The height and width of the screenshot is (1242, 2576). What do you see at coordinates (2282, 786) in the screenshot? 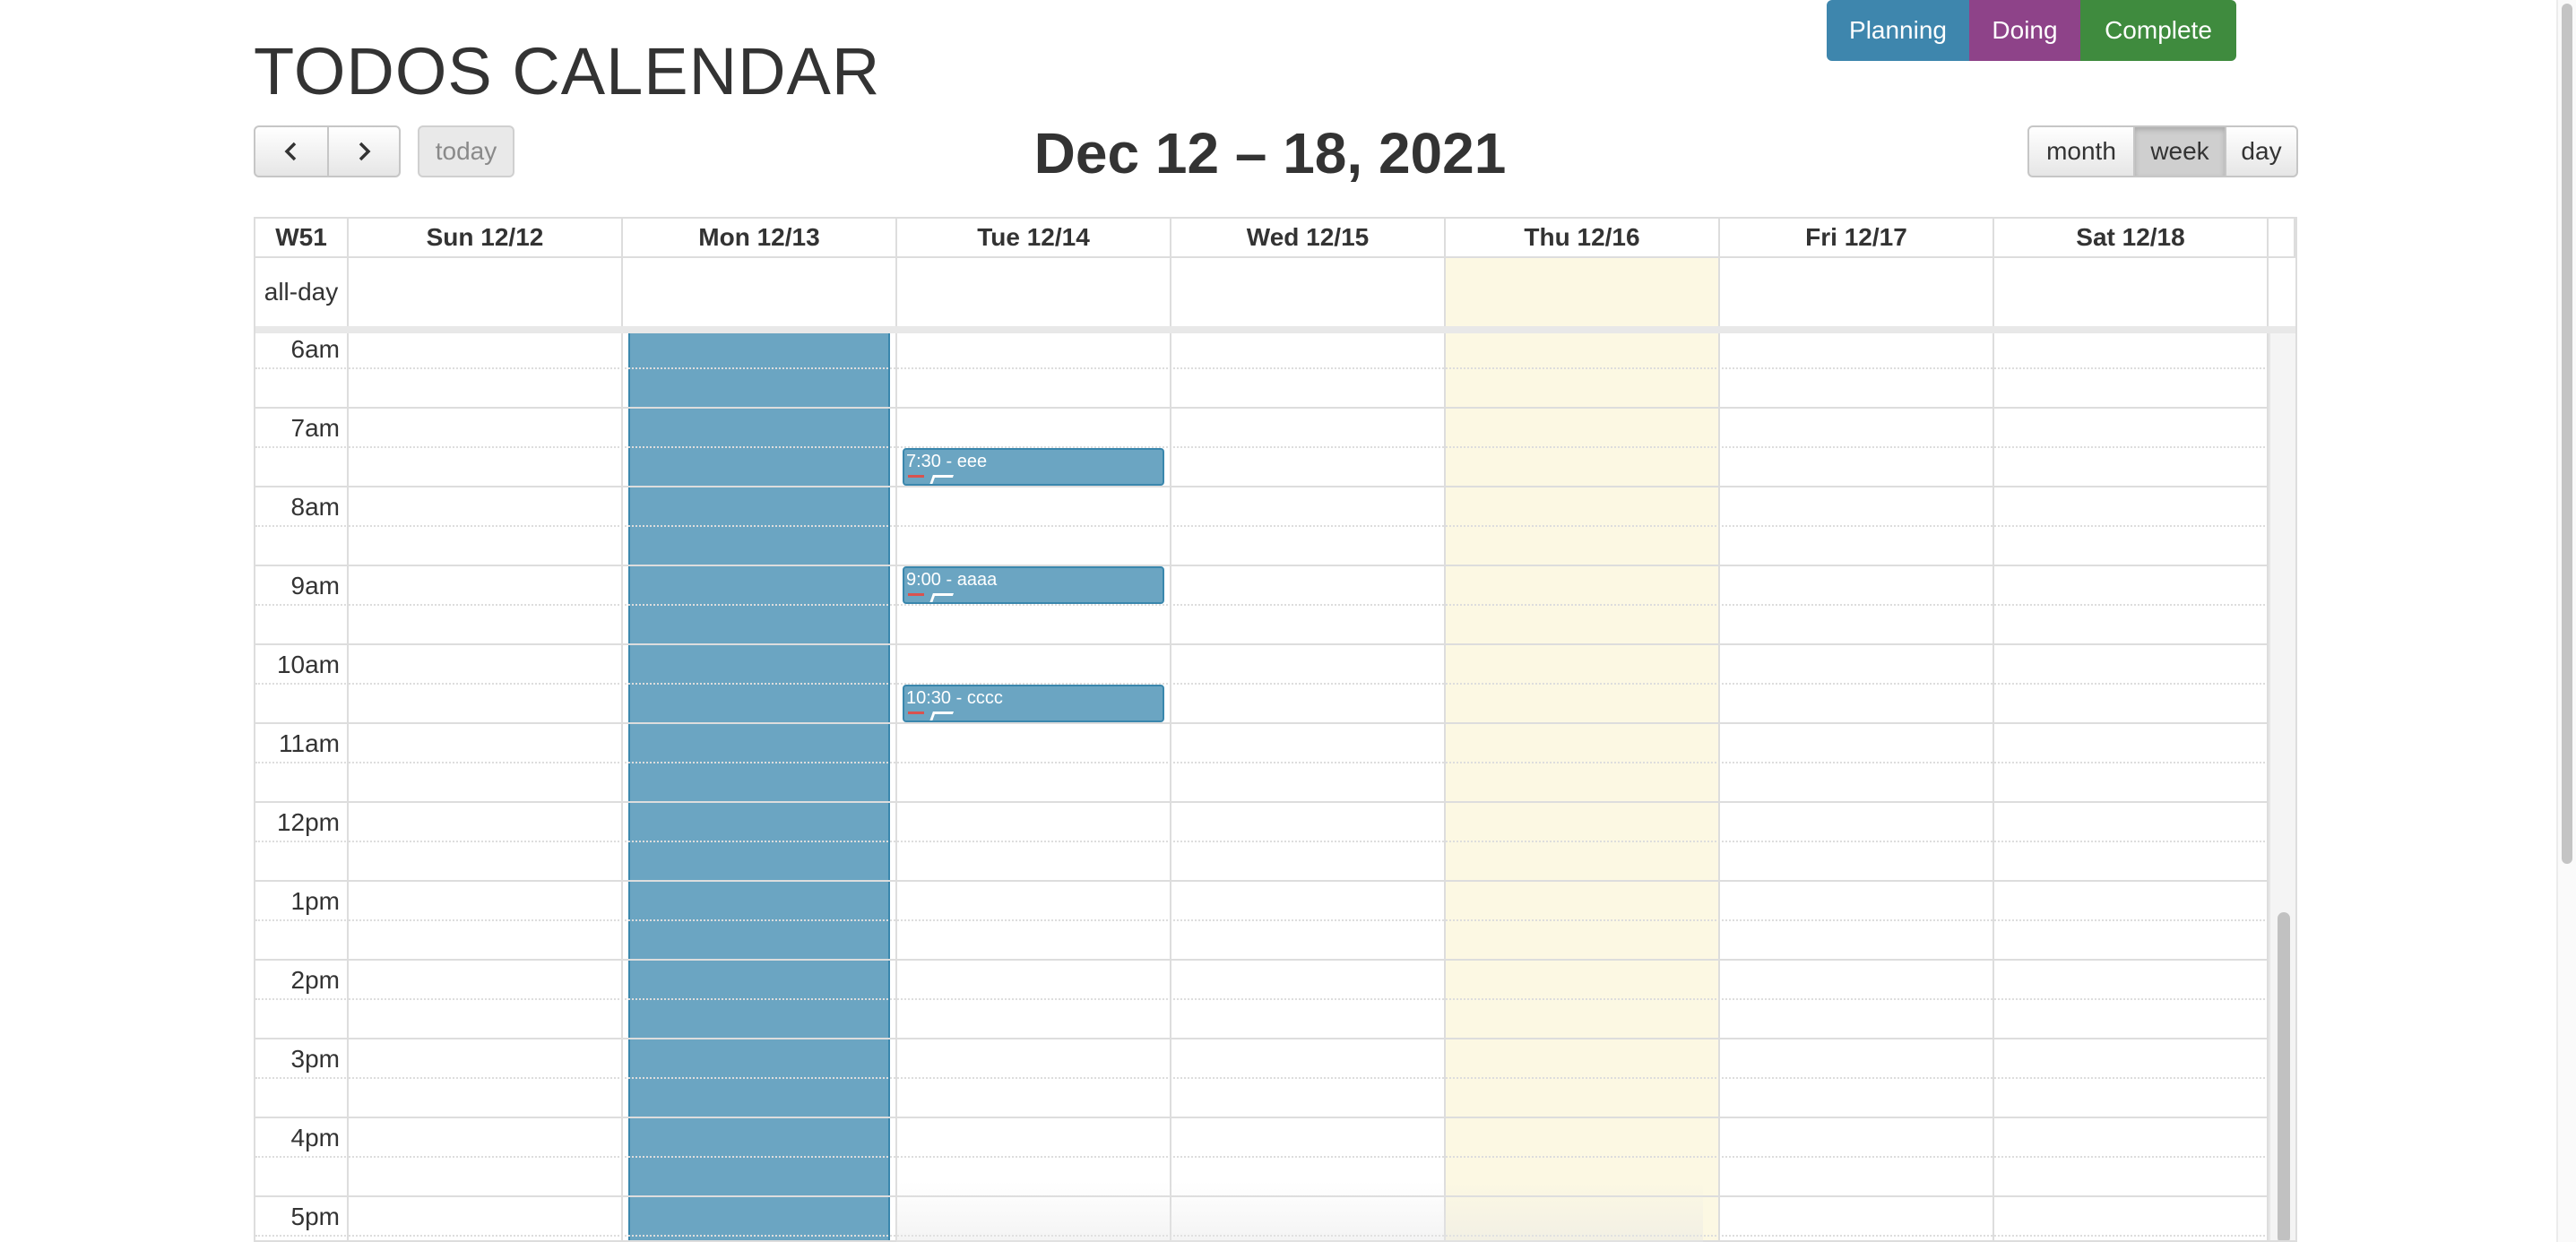
I see `calendar-scrollbar` at bounding box center [2282, 786].